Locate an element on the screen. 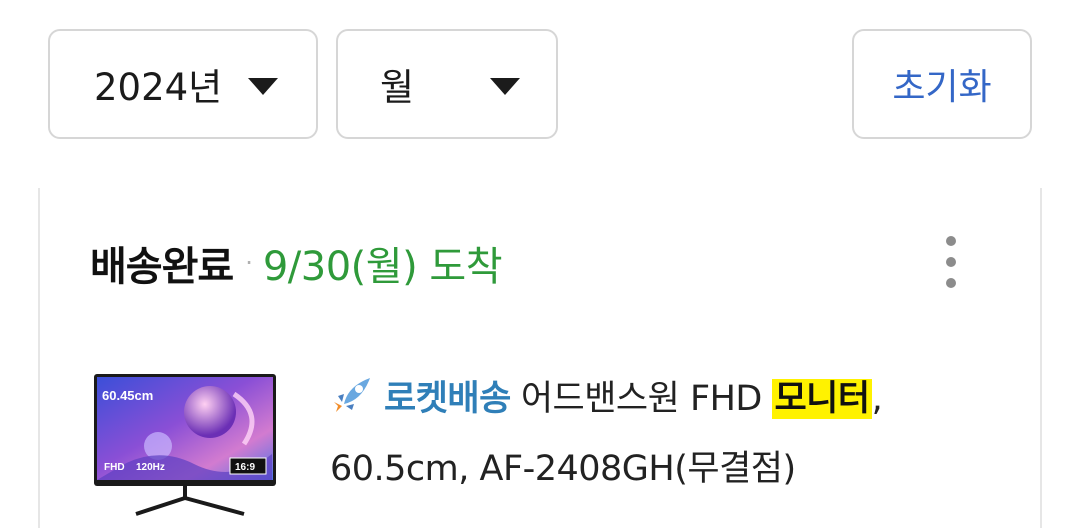  delivery-status-line: 배송완료 · 9/30(월) 도착 is located at coordinates (296, 263).